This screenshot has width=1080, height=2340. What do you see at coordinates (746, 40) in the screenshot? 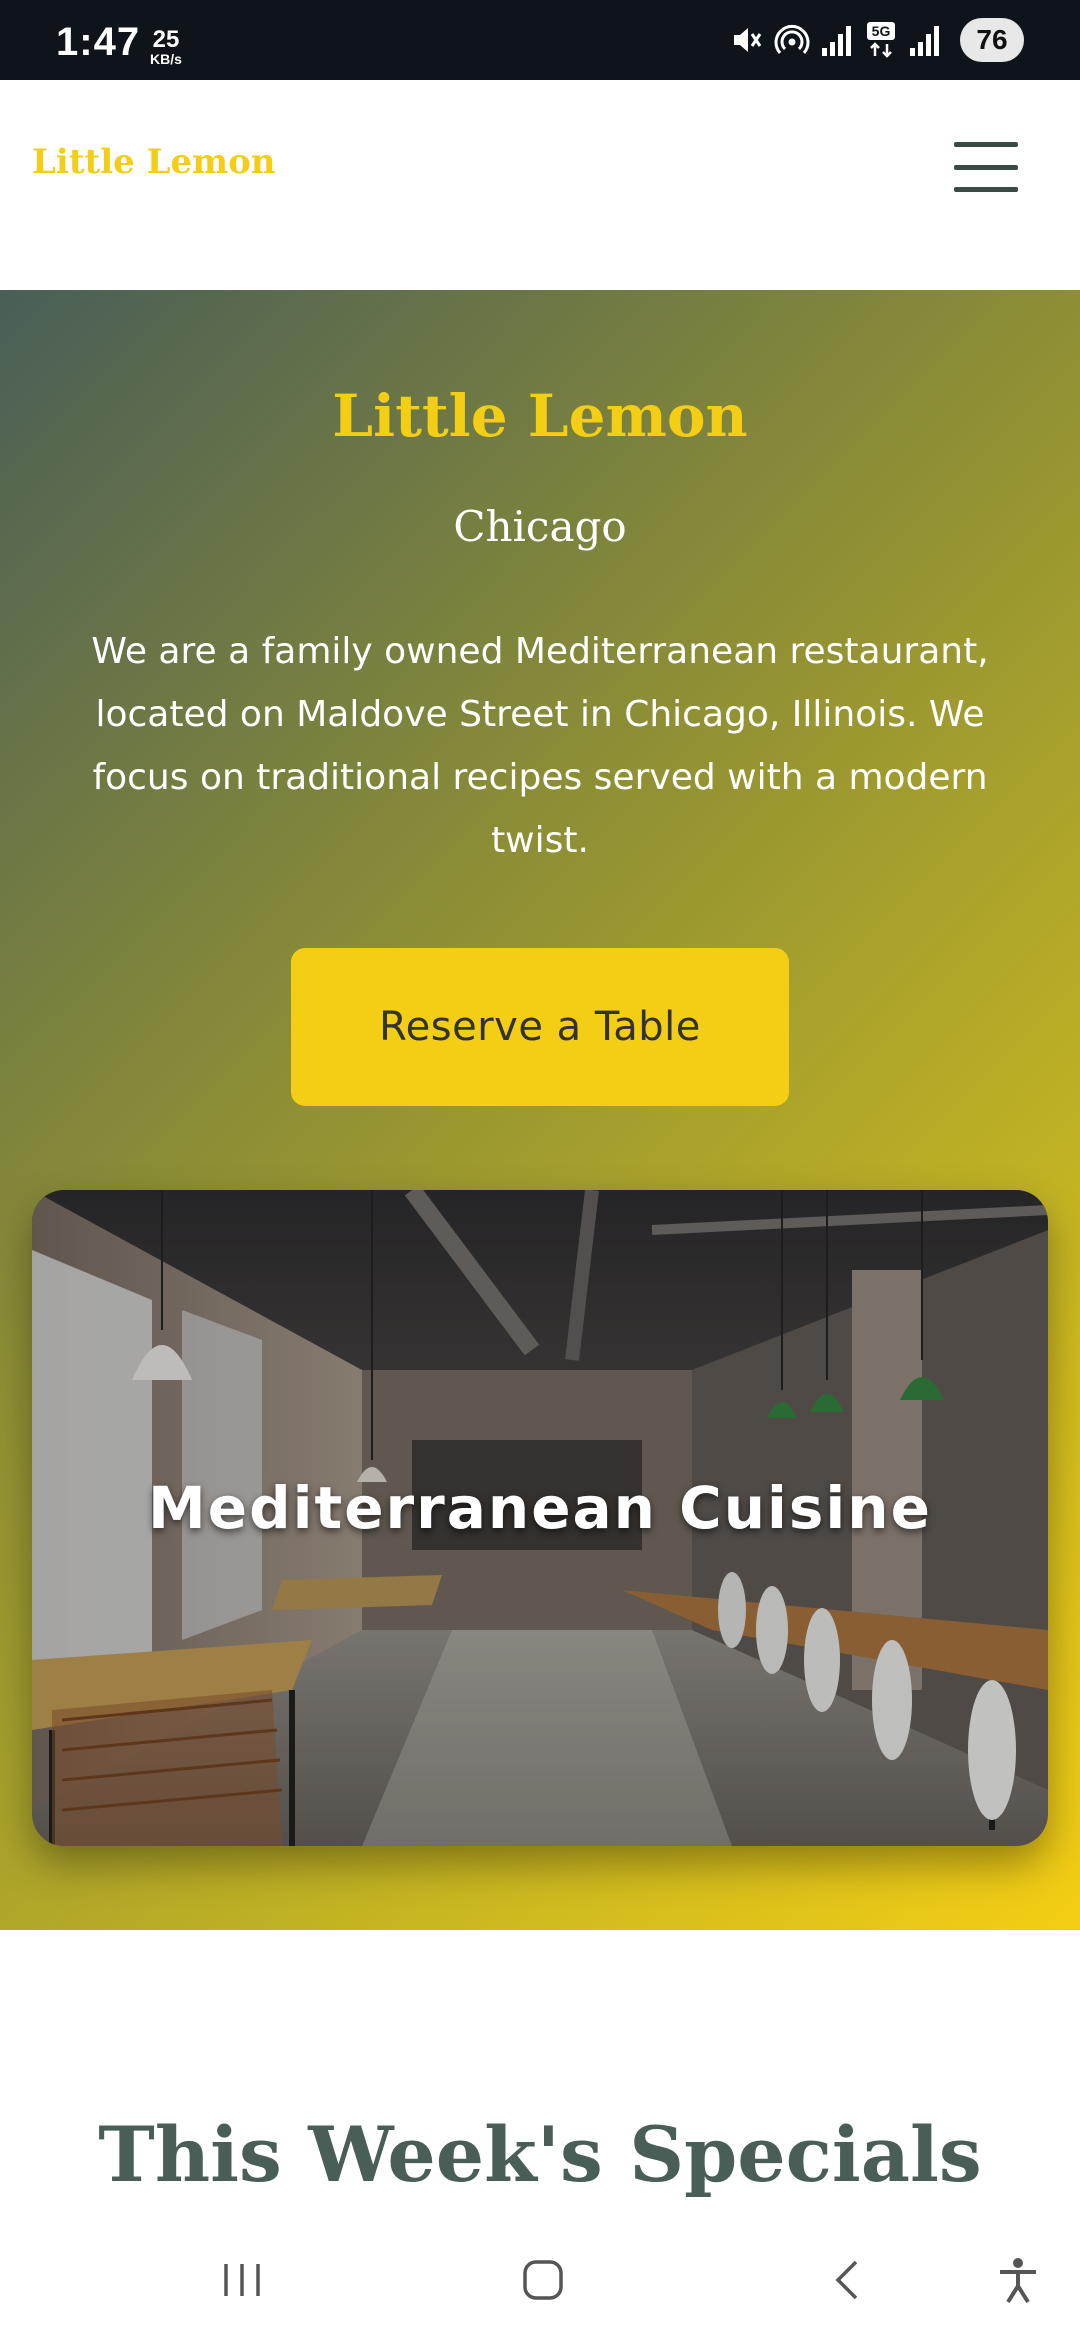
I see `mute-icon` at bounding box center [746, 40].